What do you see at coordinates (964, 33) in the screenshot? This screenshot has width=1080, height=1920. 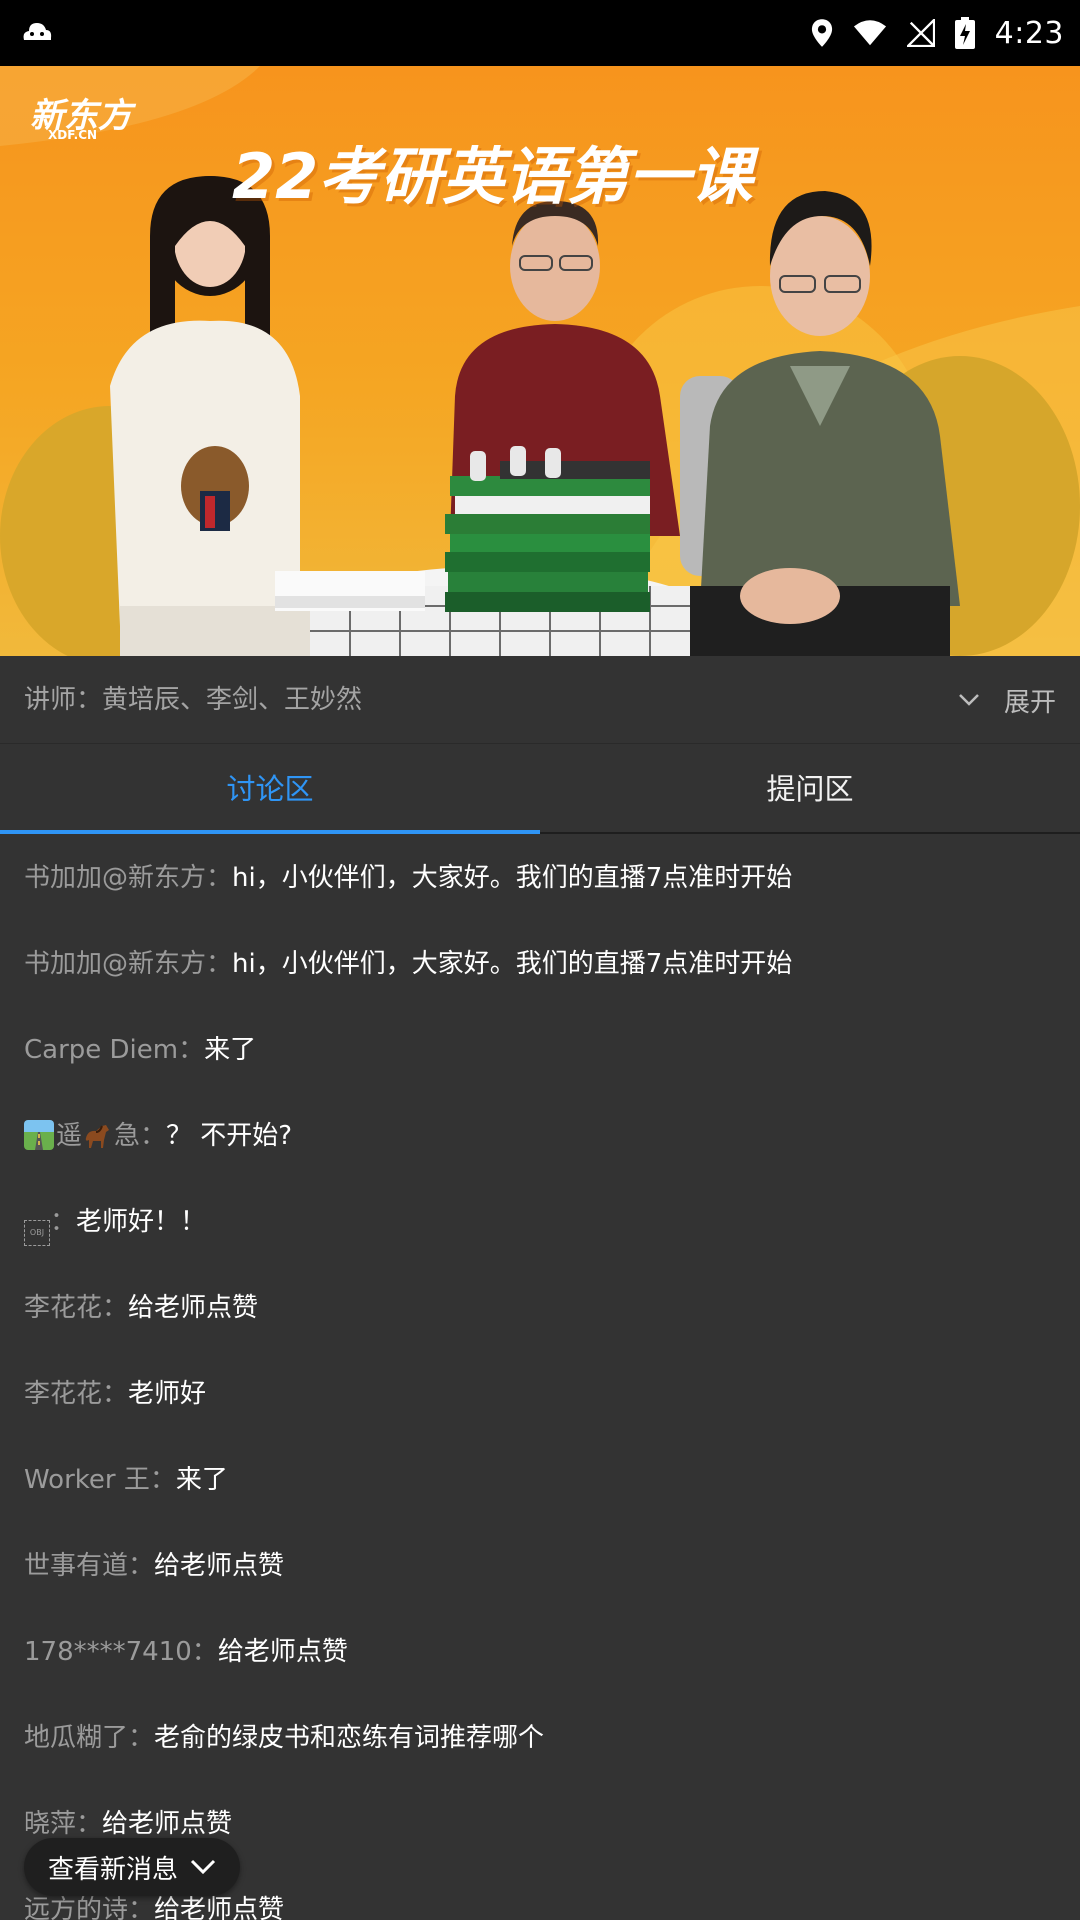 I see `battery-charging-icon` at bounding box center [964, 33].